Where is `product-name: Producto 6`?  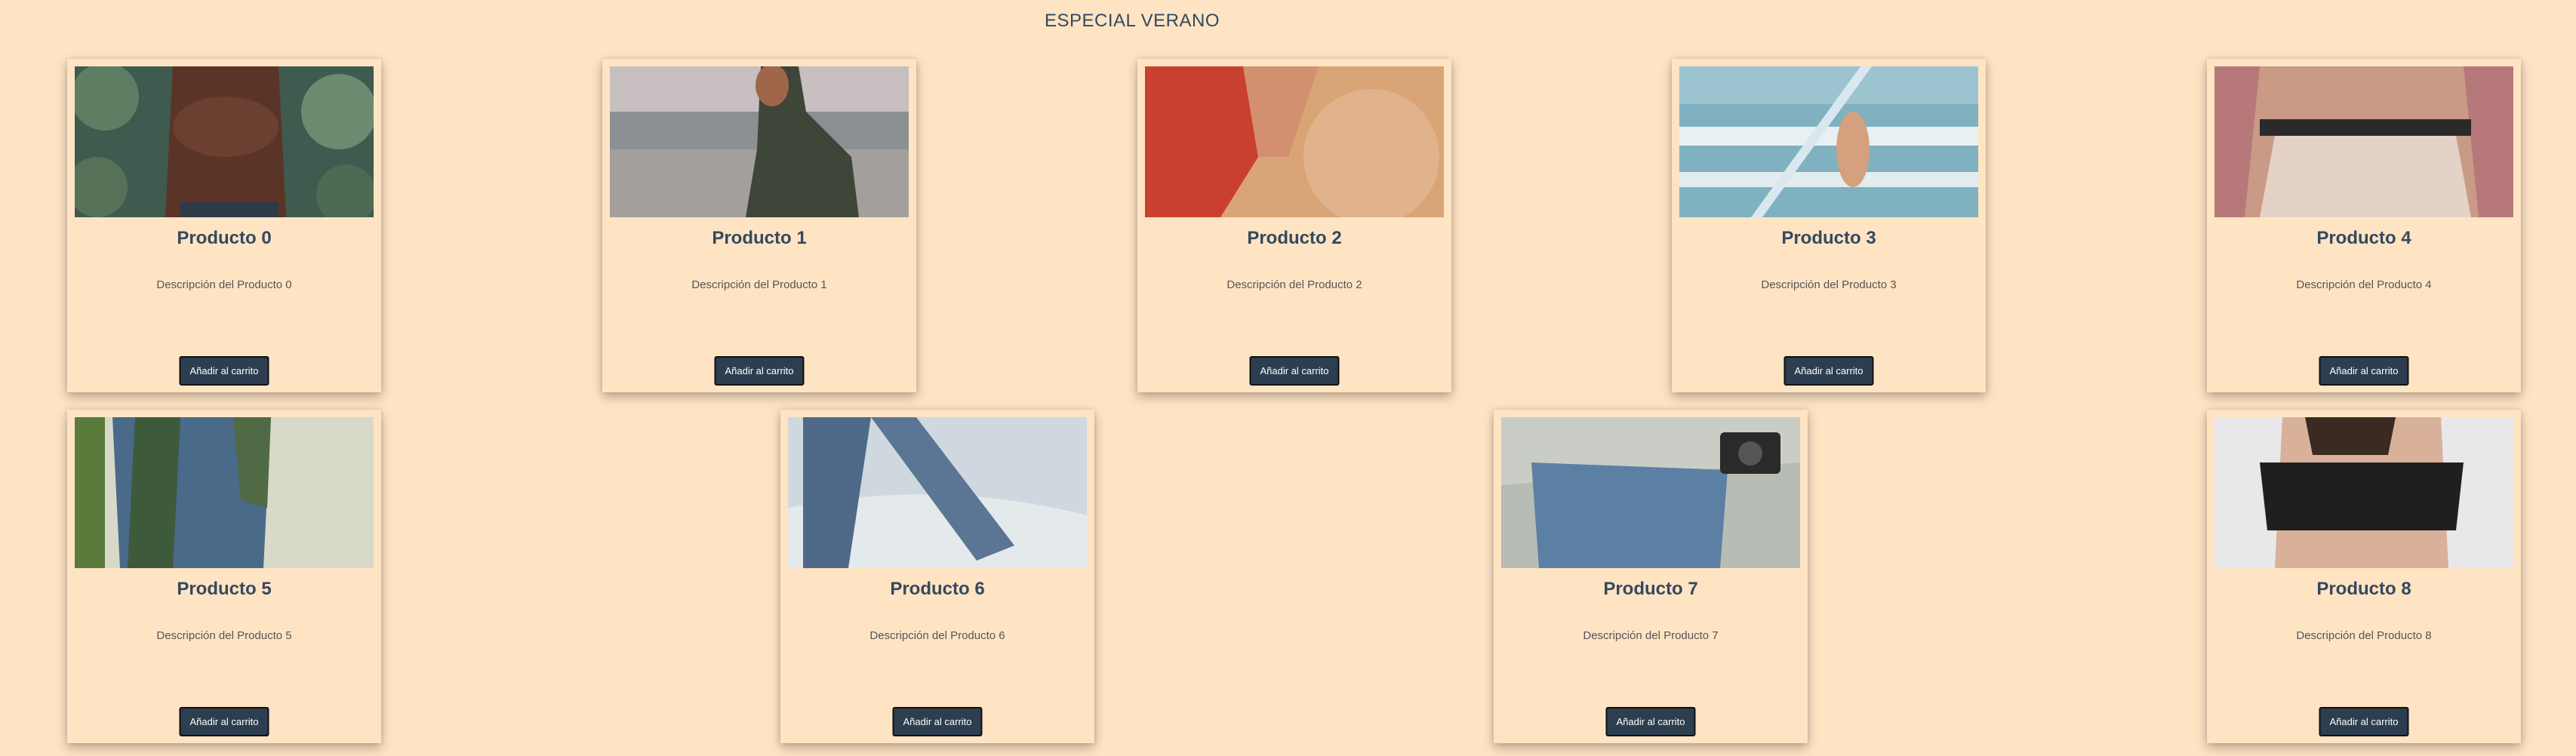
product-name: Producto 6 is located at coordinates (937, 589).